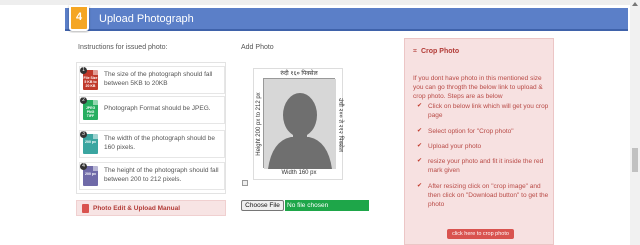 This screenshot has width=640, height=245. What do you see at coordinates (123, 47) in the screenshot?
I see `instructions-heading: Instructions for issued photo:` at bounding box center [123, 47].